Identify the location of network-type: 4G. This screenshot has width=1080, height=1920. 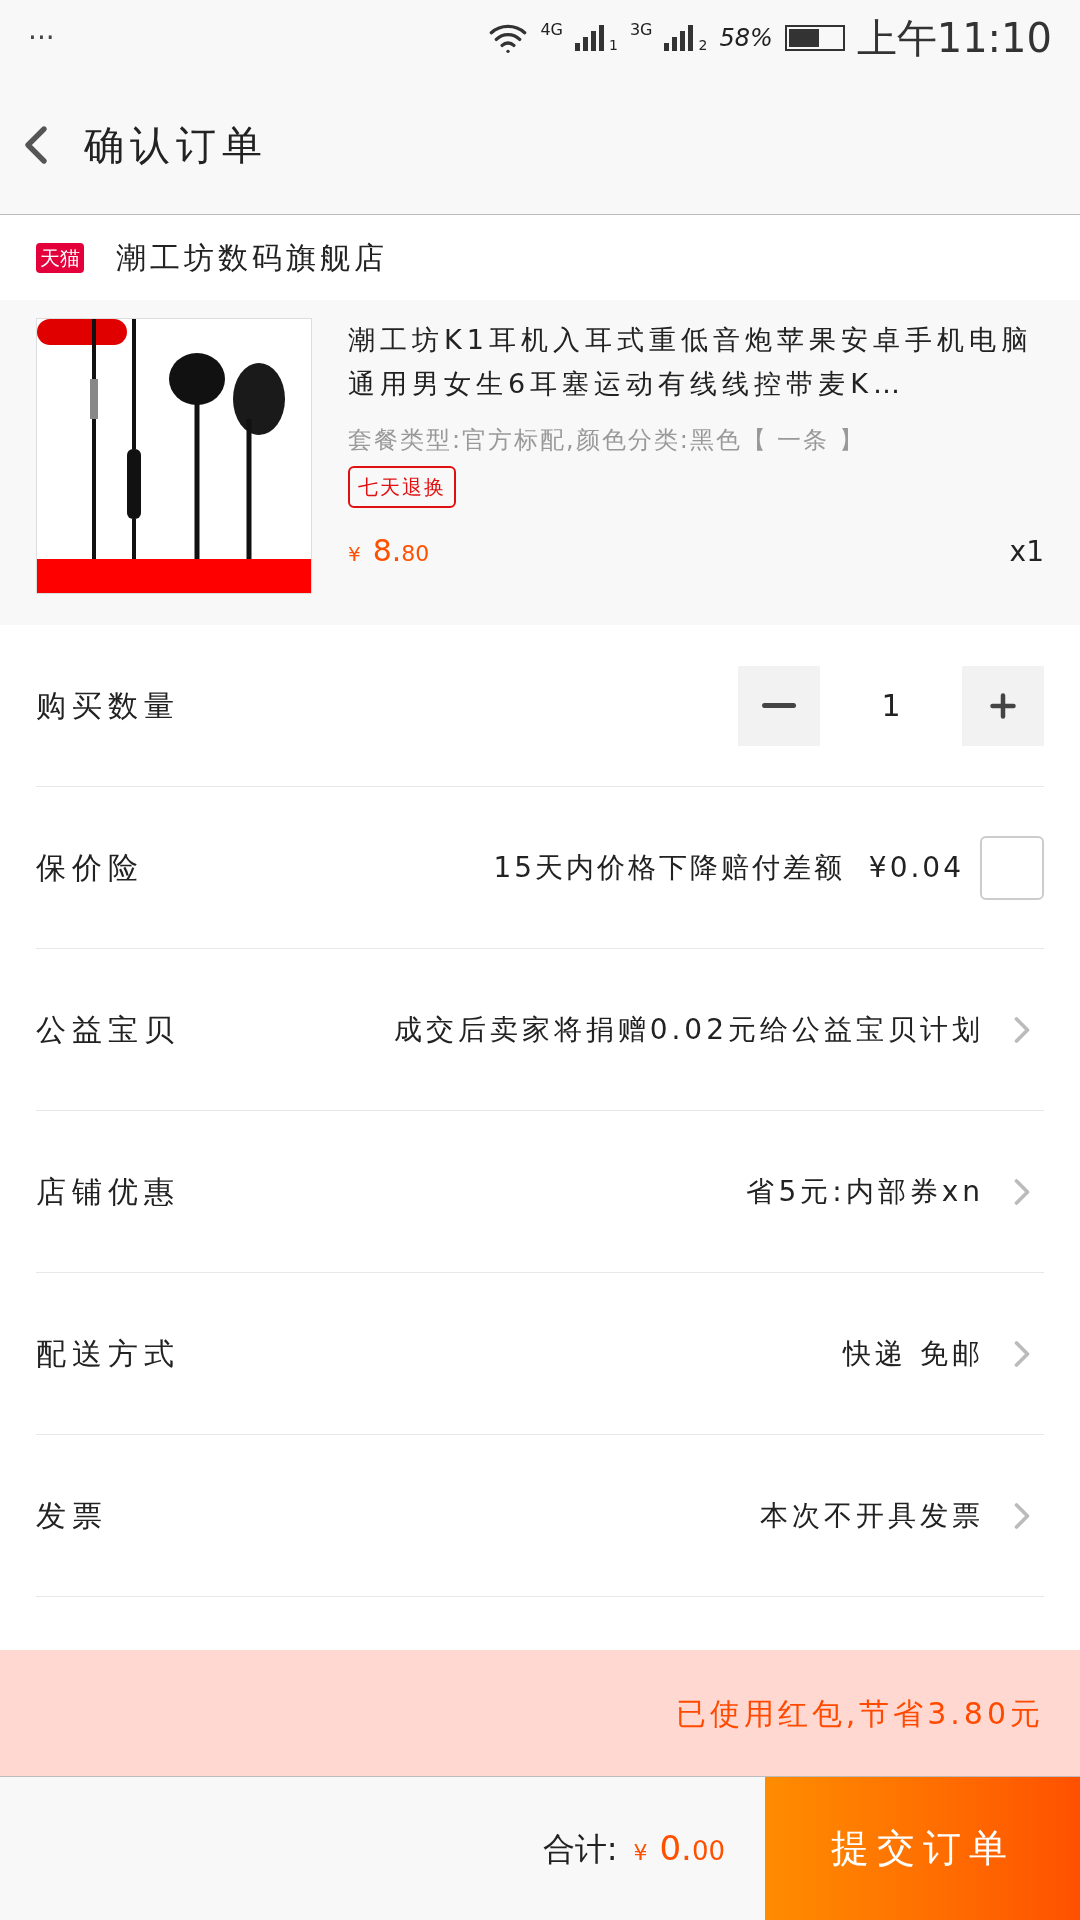
(551, 29).